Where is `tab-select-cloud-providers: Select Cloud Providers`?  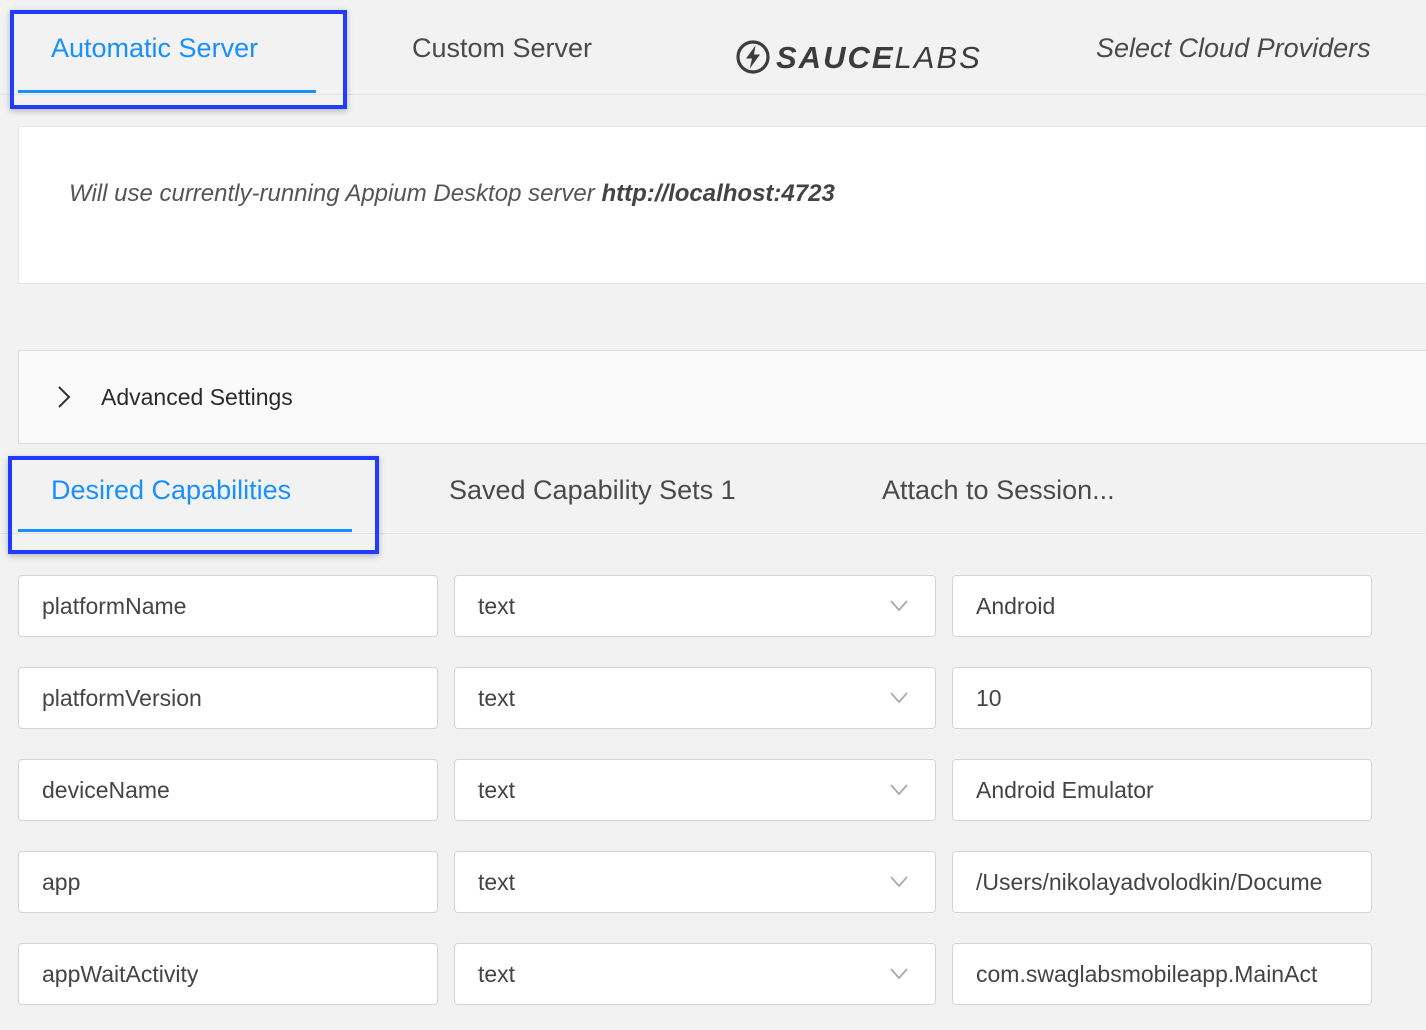
tab-select-cloud-providers: Select Cloud Providers is located at coordinates (1233, 48).